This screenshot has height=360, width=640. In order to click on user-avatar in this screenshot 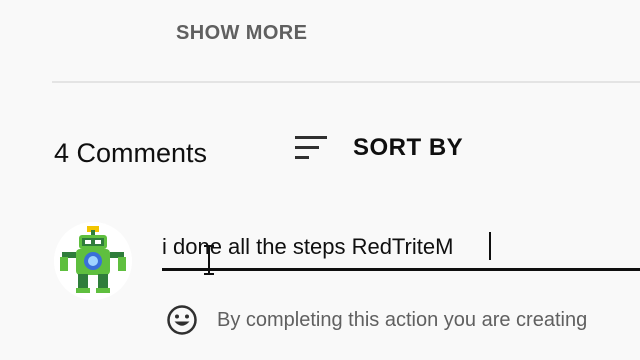, I will do `click(93, 261)`.